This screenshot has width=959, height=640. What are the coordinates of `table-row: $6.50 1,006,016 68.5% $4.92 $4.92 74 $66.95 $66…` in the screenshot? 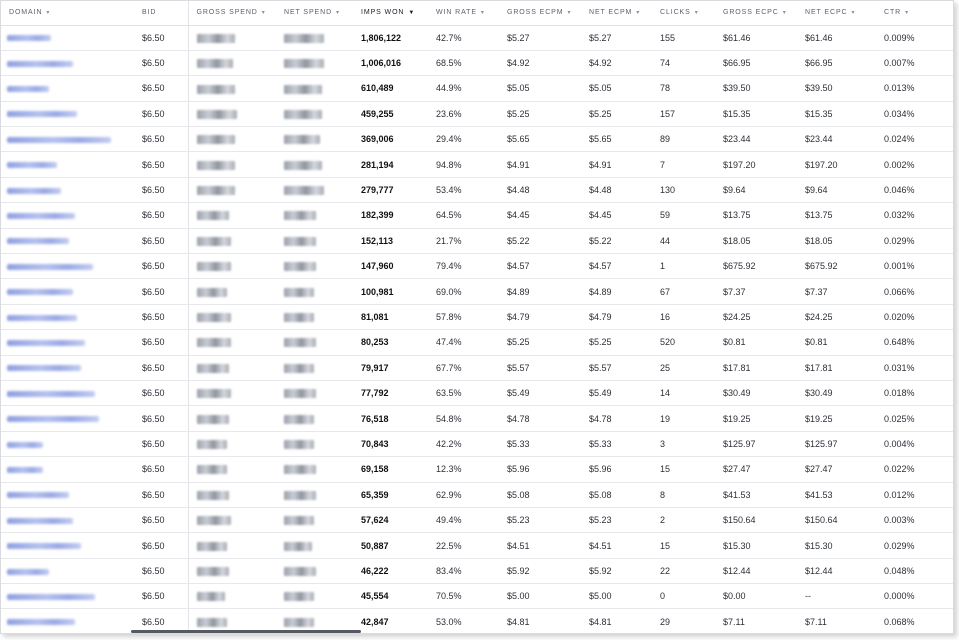 It's located at (477, 63).